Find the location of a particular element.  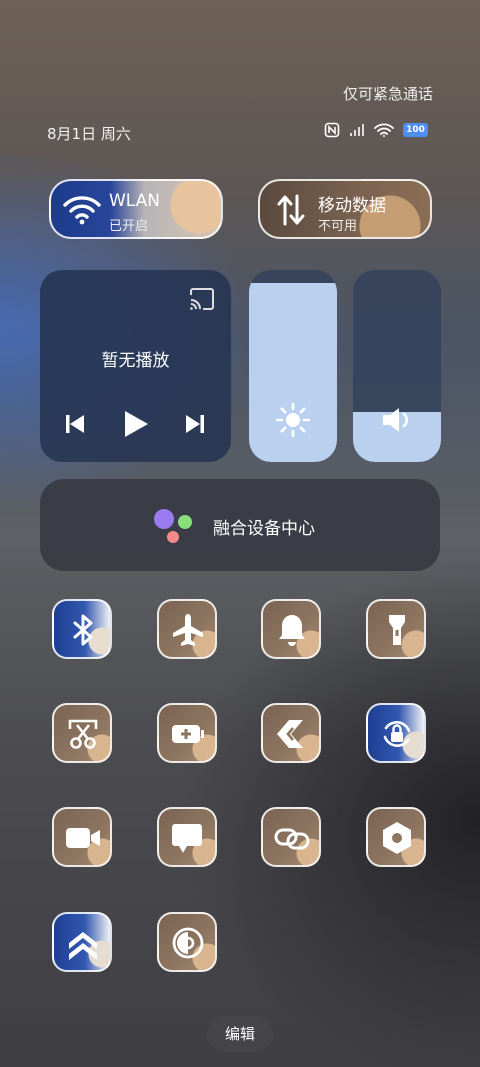

settings-tile is located at coordinates (396, 837).